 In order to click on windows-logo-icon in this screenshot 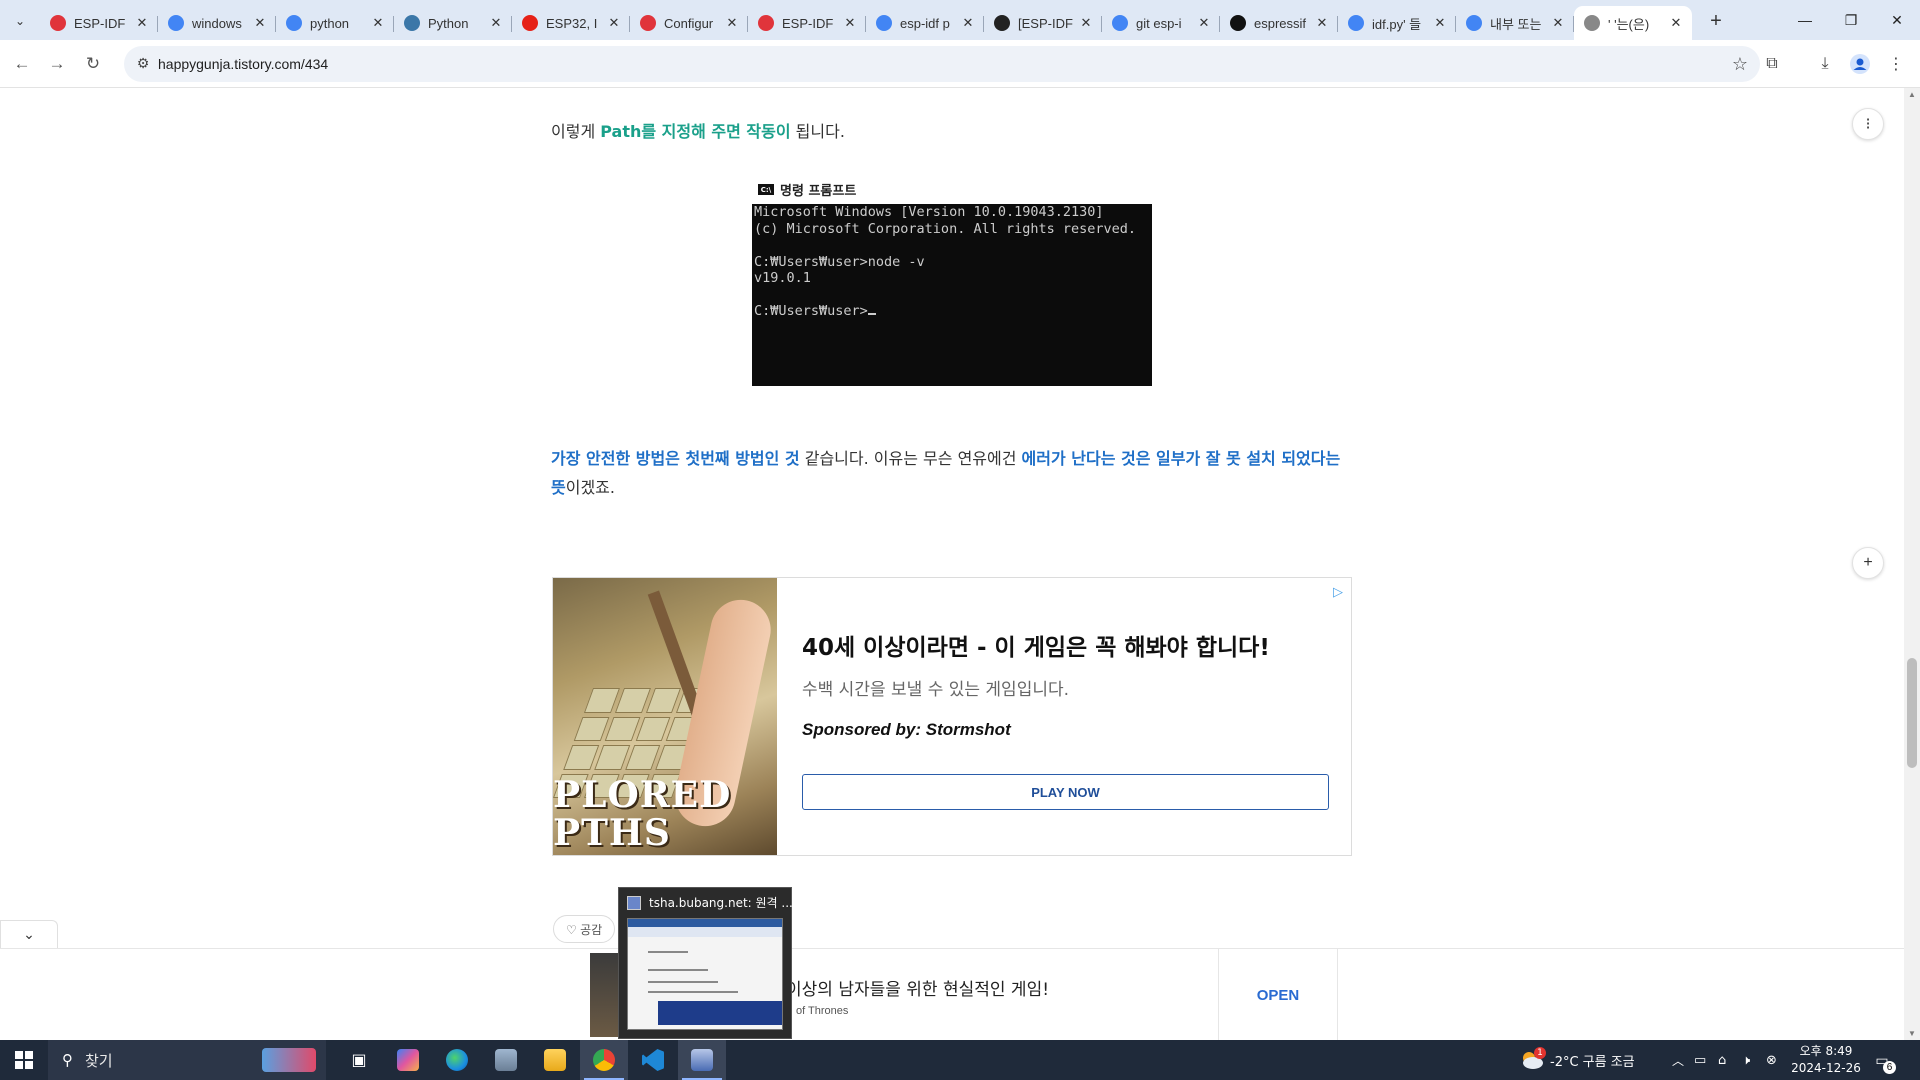, I will do `click(24, 1060)`.